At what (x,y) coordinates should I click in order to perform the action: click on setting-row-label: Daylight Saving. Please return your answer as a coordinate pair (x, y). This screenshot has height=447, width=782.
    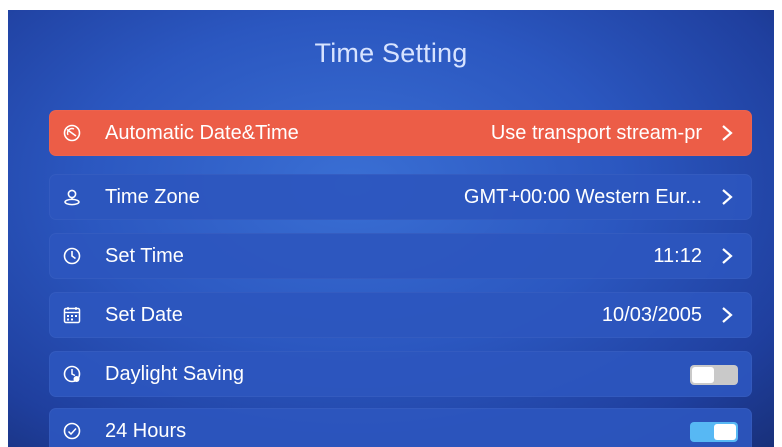
    Looking at the image, I should click on (174, 374).